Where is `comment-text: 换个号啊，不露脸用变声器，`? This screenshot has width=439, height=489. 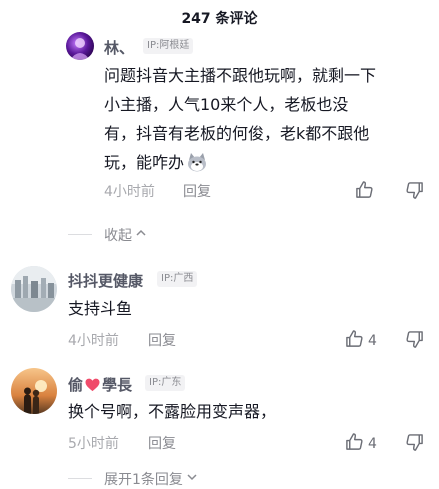 comment-text: 换个号啊，不露脸用变声器， is located at coordinates (243, 411).